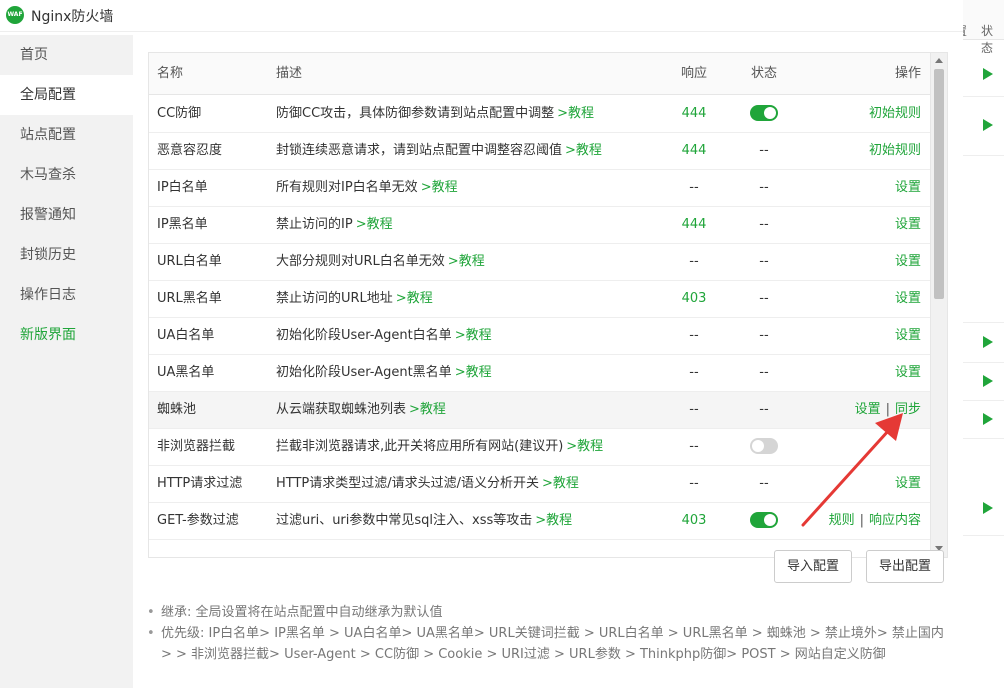  I want to click on rule-state, so click(764, 521).